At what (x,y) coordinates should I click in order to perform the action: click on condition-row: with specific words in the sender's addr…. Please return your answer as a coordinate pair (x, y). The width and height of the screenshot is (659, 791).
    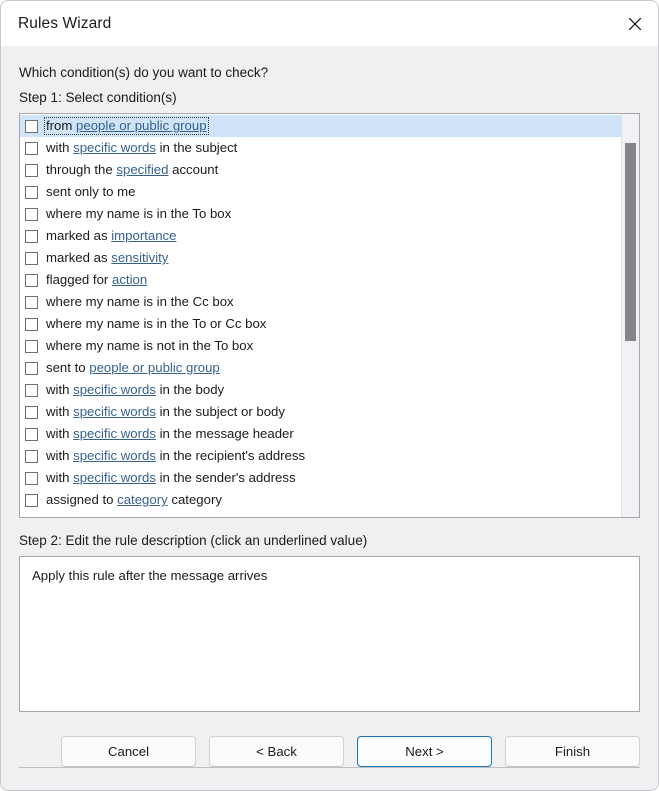
    Looking at the image, I should click on (320, 478).